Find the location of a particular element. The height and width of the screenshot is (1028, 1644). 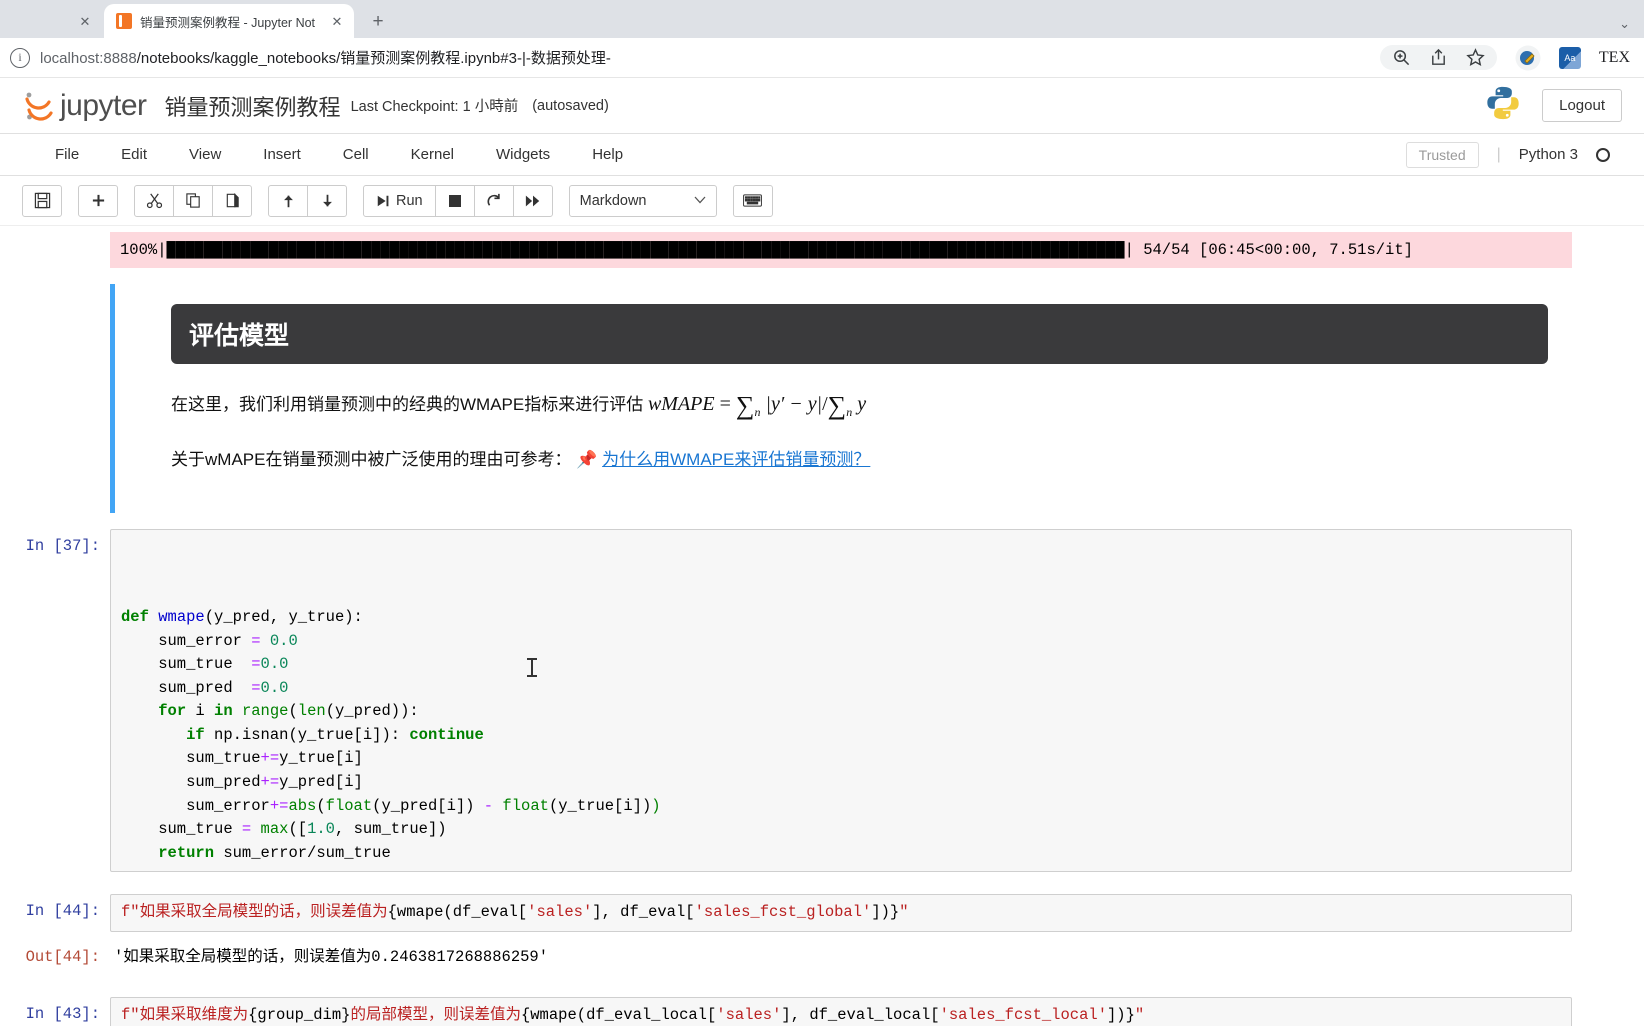

code-line: sum_true = max([1.0, sum_true]) is located at coordinates (841, 830).